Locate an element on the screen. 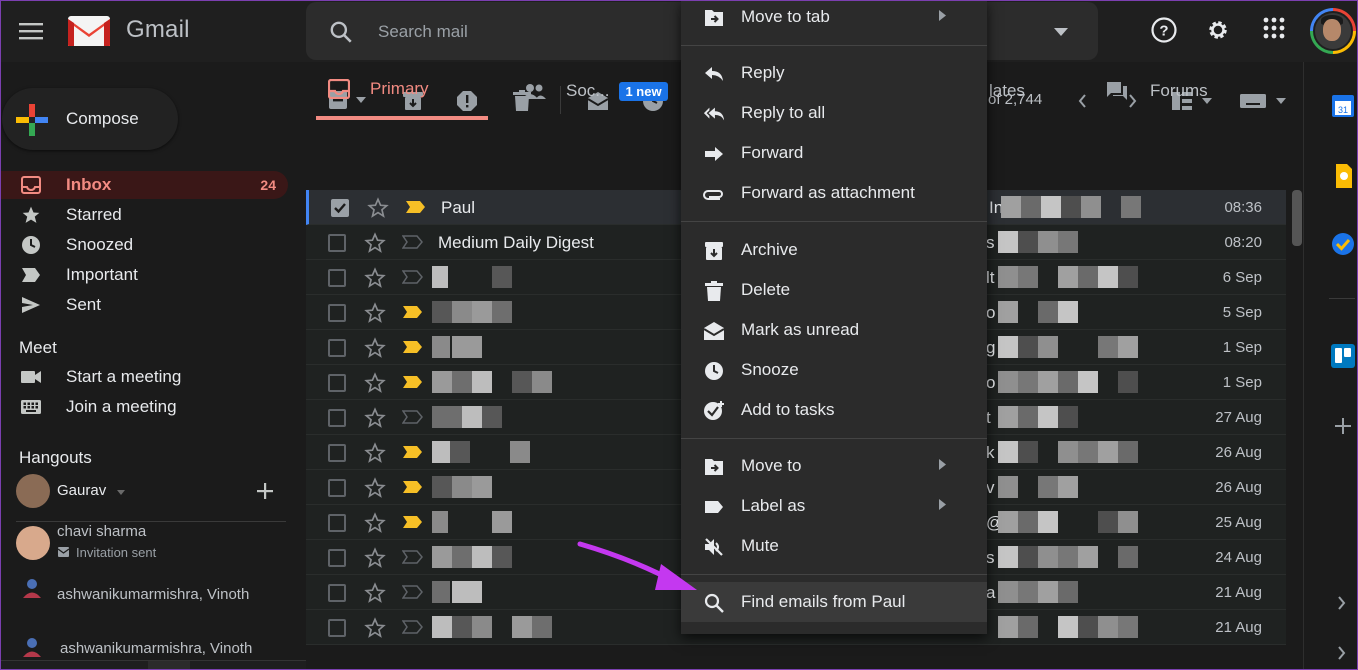 Image resolution: width=1358 pixels, height=670 pixels. menu-item-label-as: Label as is located at coordinates (834, 506).